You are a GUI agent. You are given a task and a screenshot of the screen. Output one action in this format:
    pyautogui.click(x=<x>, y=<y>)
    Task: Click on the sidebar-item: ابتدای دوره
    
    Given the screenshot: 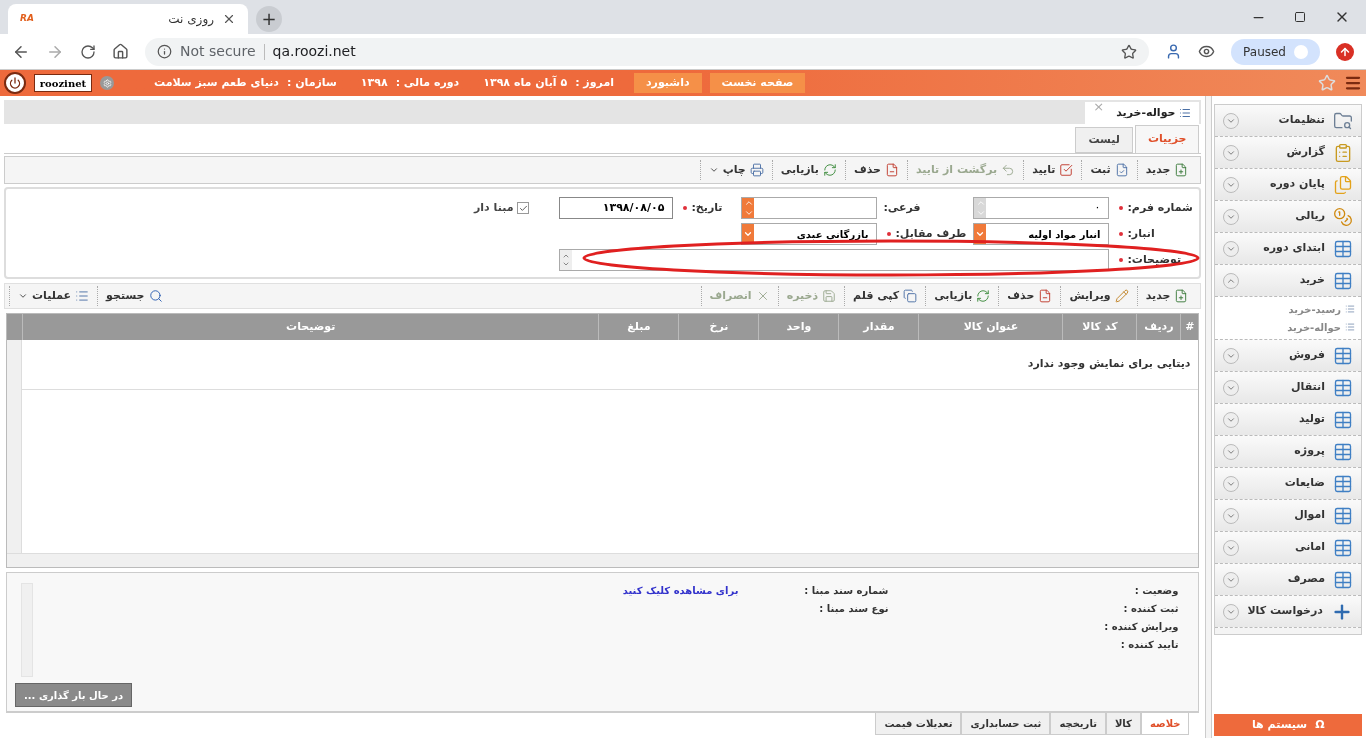 What is the action you would take?
    pyautogui.click(x=1288, y=249)
    